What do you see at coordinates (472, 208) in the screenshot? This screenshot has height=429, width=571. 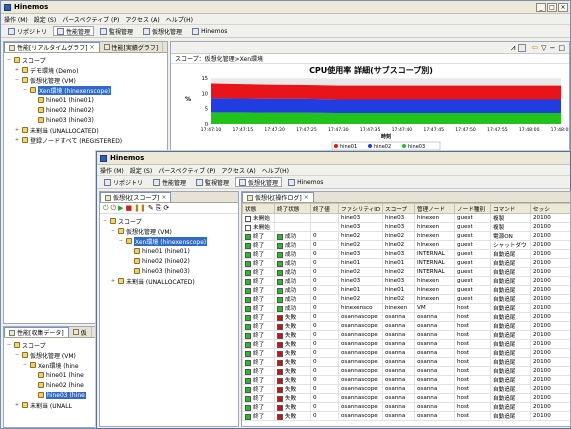 I see `column-header: ノード種別` at bounding box center [472, 208].